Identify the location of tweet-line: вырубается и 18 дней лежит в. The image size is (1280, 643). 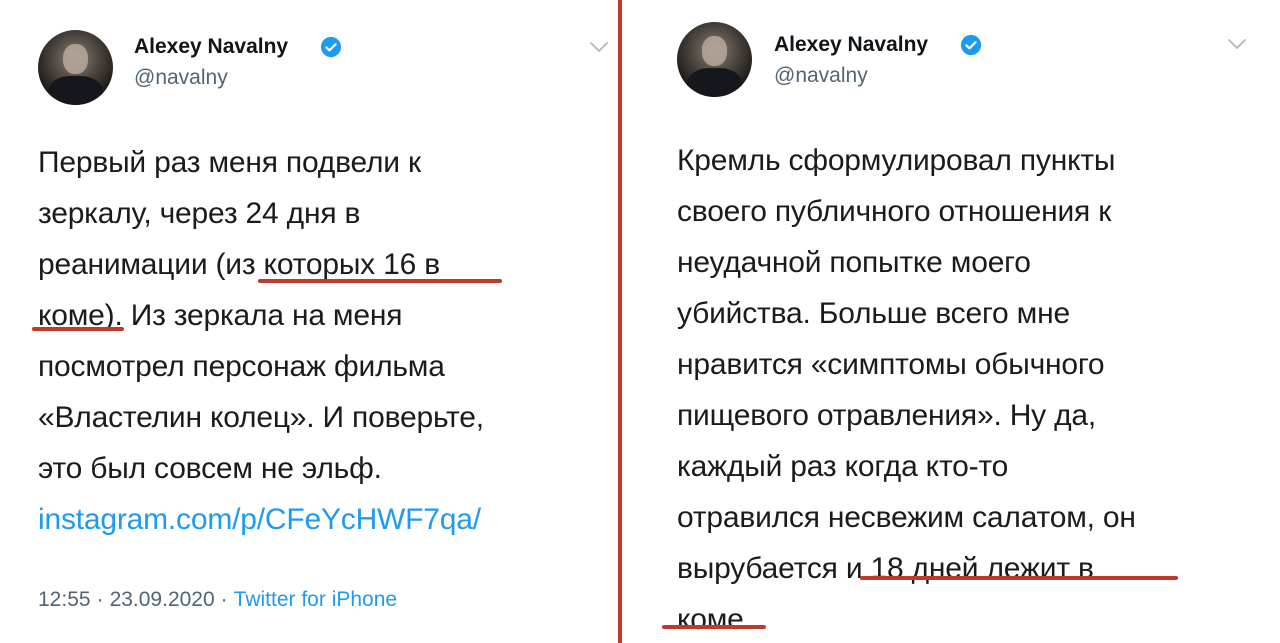
(885, 568).